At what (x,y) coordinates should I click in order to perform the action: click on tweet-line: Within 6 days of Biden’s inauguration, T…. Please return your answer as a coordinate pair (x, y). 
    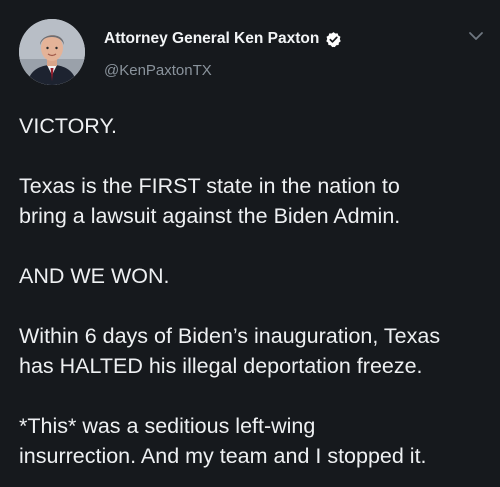
    Looking at the image, I should click on (230, 336).